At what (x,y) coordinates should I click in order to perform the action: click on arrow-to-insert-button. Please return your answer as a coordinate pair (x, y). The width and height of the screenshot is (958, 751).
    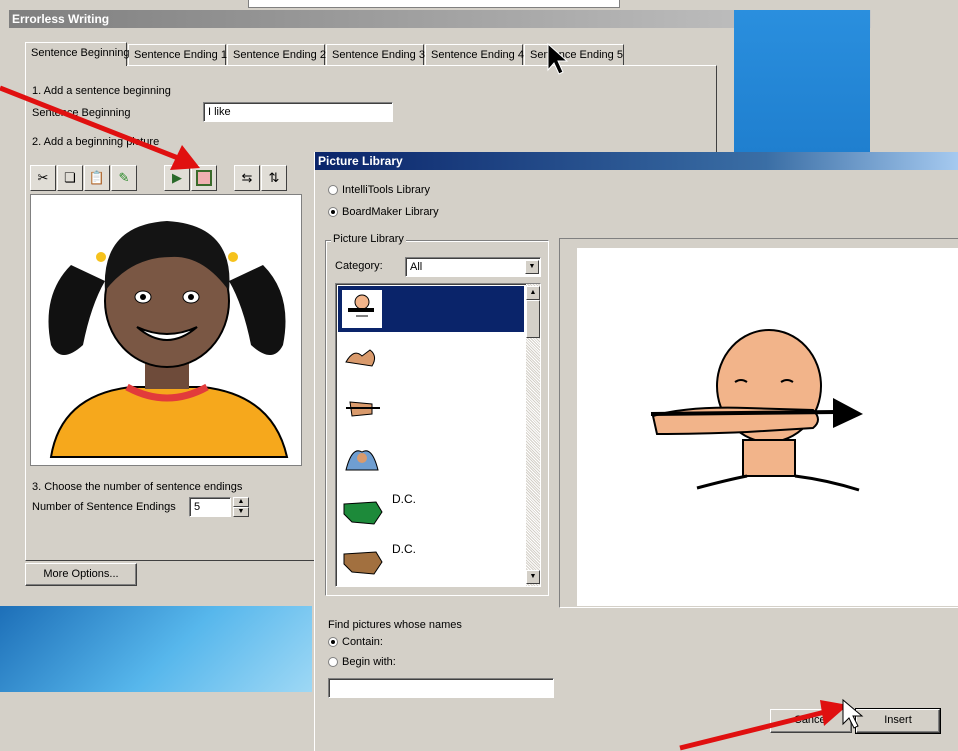
    Looking at the image, I should click on (763, 725).